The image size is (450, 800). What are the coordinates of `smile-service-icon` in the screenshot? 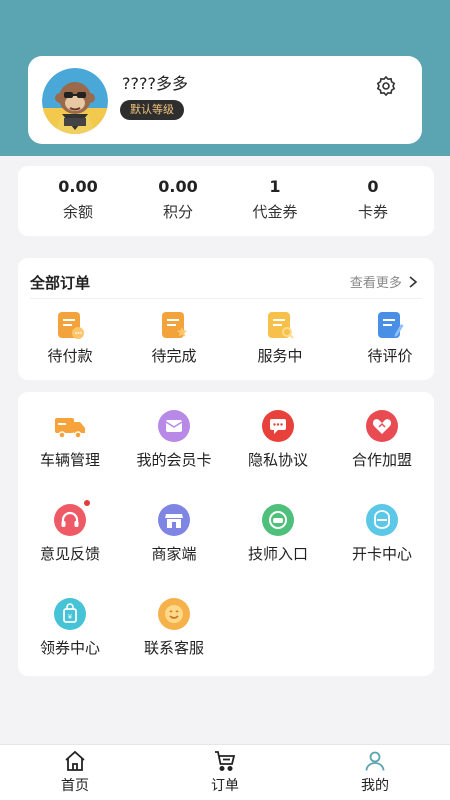 It's located at (174, 614).